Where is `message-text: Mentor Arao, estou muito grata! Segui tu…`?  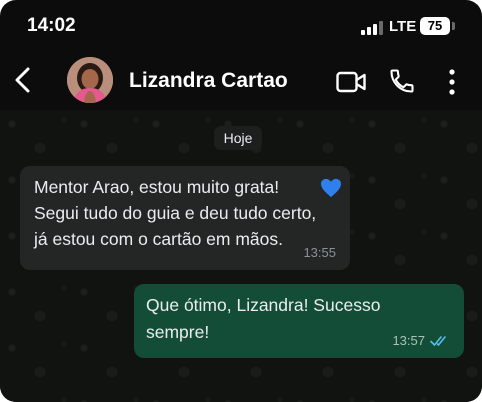 message-text: Mentor Arao, estou muito grata! Segui tu… is located at coordinates (185, 213).